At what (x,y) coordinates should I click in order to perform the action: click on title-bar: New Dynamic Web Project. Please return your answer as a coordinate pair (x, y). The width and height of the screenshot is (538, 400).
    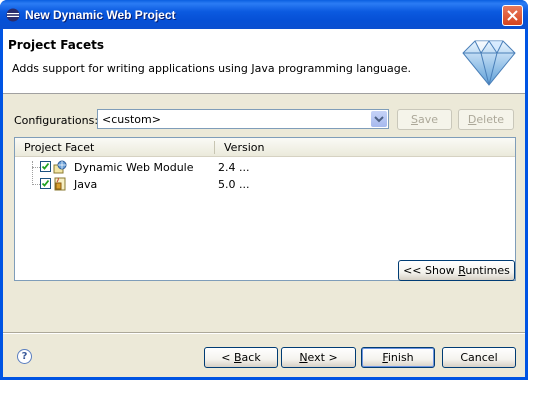
    Looking at the image, I should click on (264, 14).